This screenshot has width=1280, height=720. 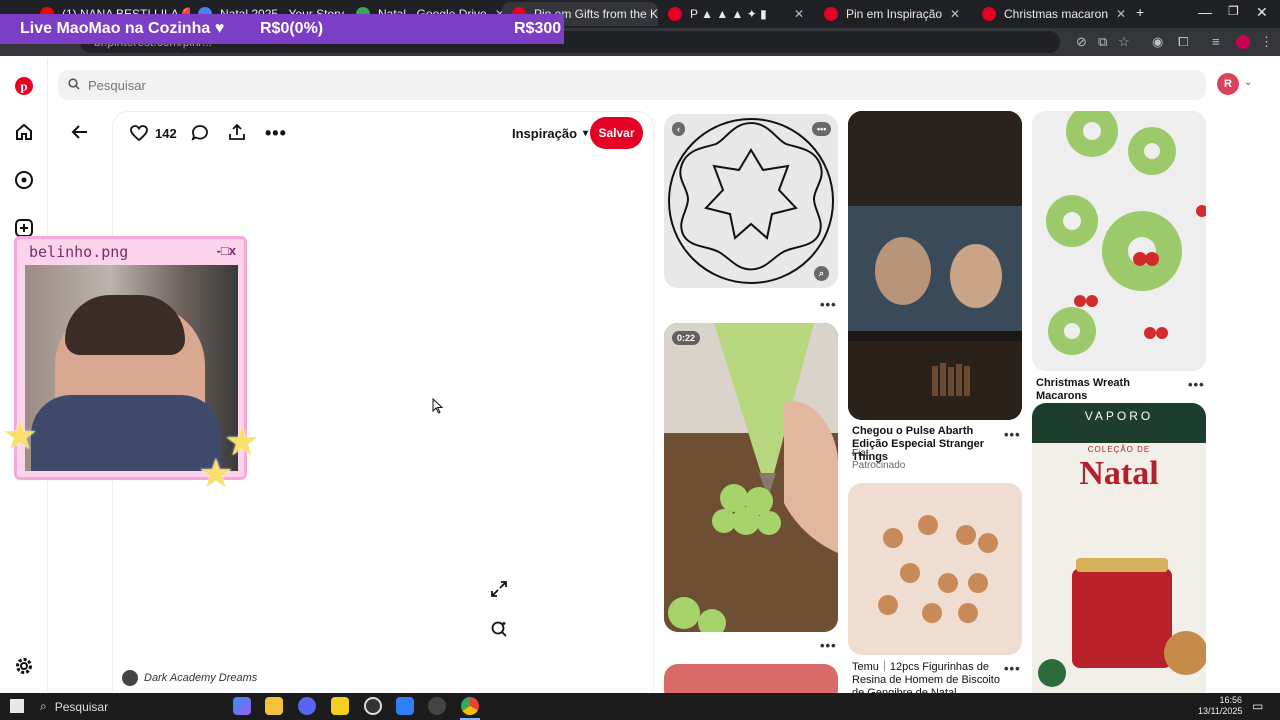 I want to click on close-window-button: ✕, so click(x=1262, y=12).